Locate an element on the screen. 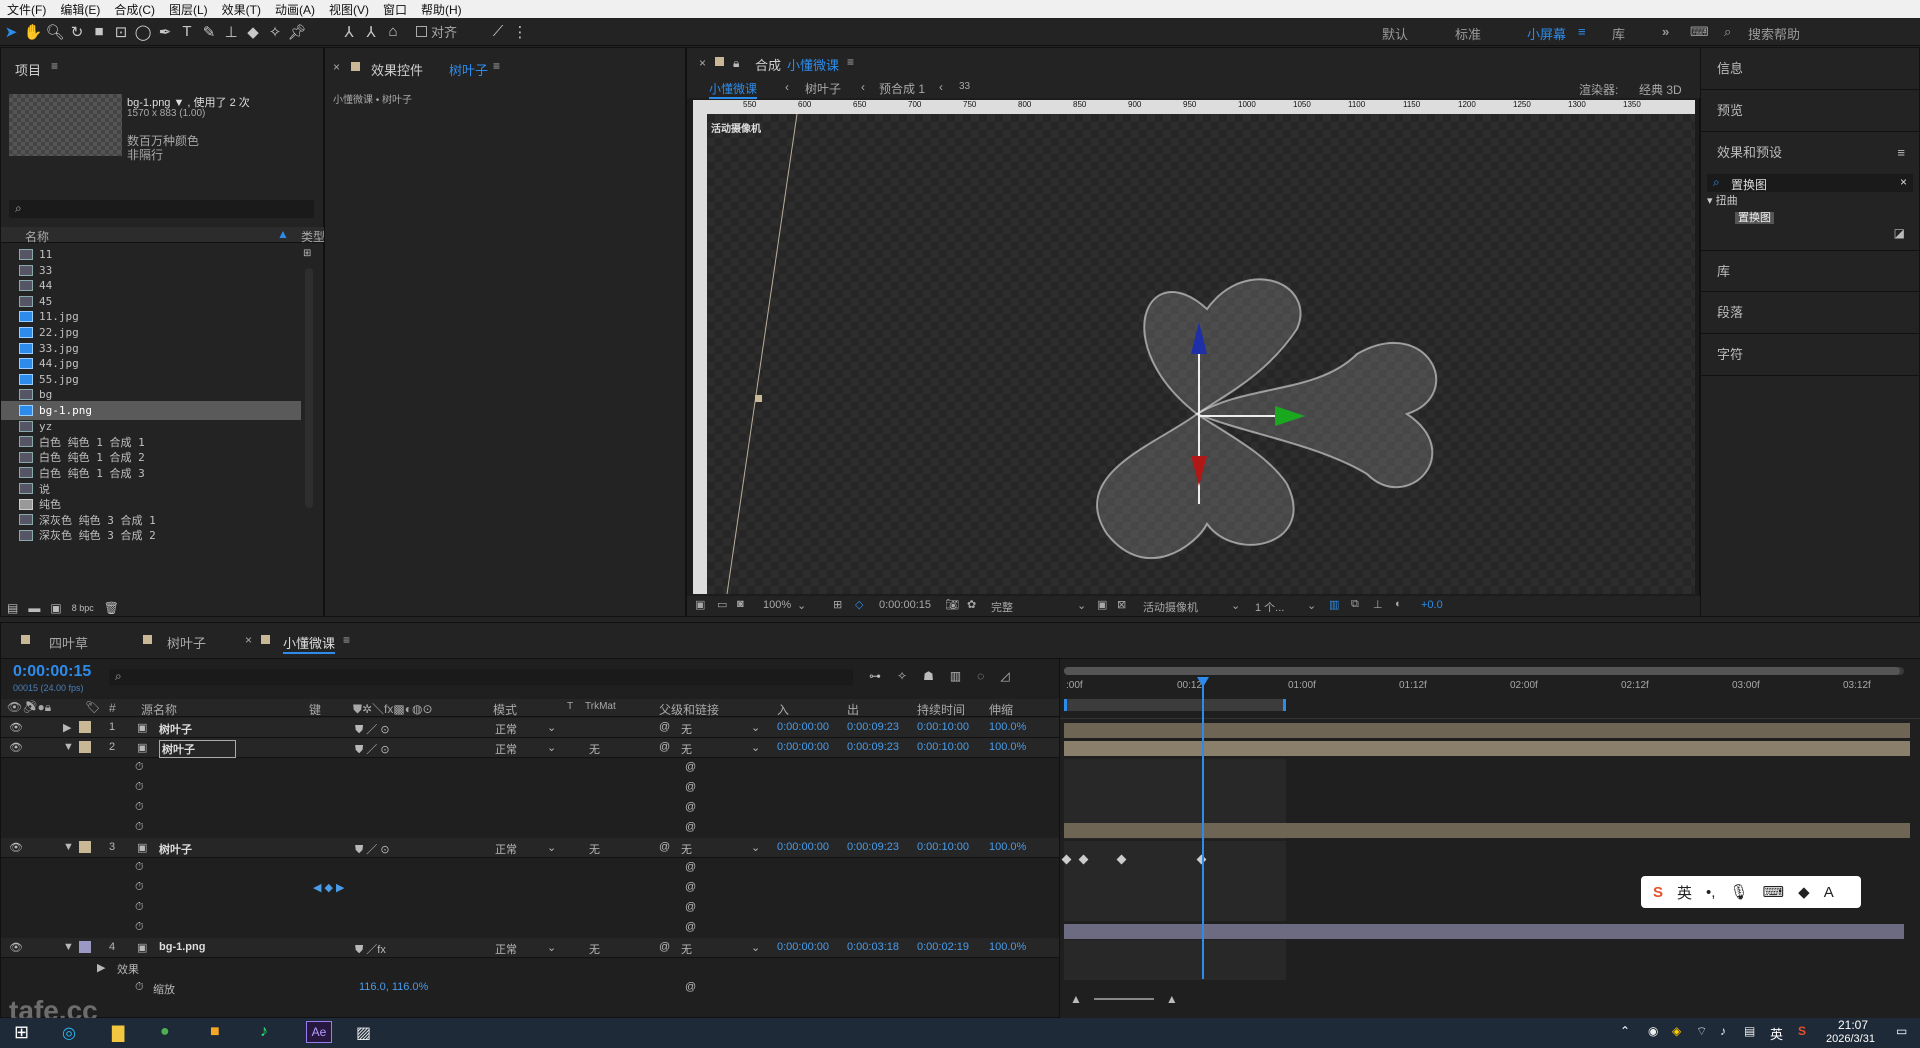  roto-tool-icon: ✧ is located at coordinates (275, 32).